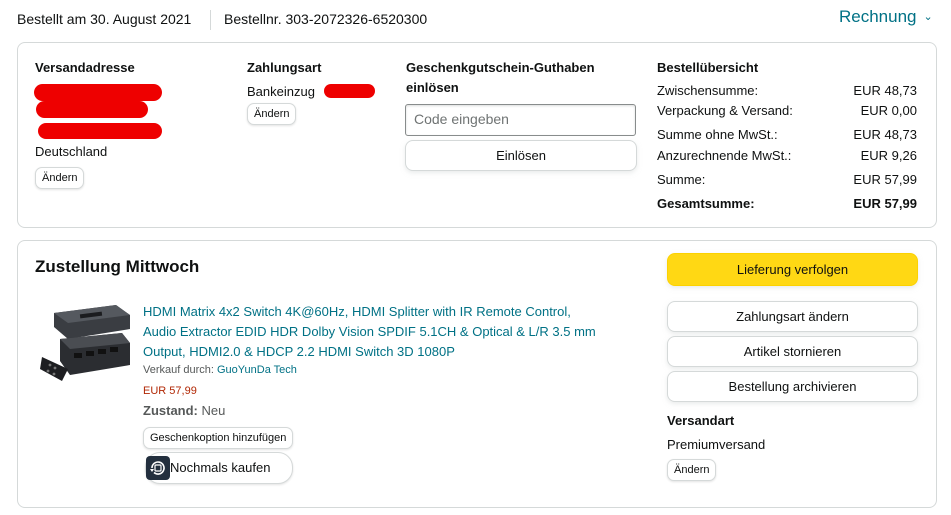 The height and width of the screenshot is (515, 951). What do you see at coordinates (104, 19) in the screenshot?
I see `order-date: Bestellt am 30. August 2021` at bounding box center [104, 19].